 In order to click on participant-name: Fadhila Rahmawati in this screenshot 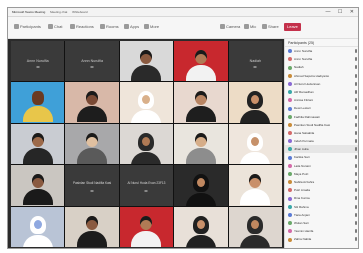, I will do `click(307, 116)`.